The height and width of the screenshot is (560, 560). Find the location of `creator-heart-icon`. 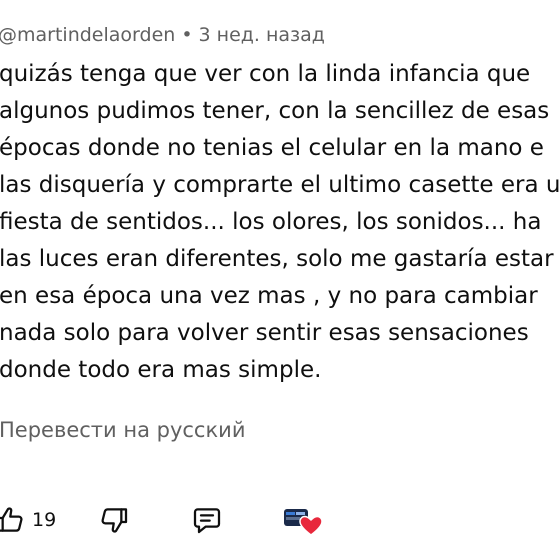

creator-heart-icon is located at coordinates (303, 520).